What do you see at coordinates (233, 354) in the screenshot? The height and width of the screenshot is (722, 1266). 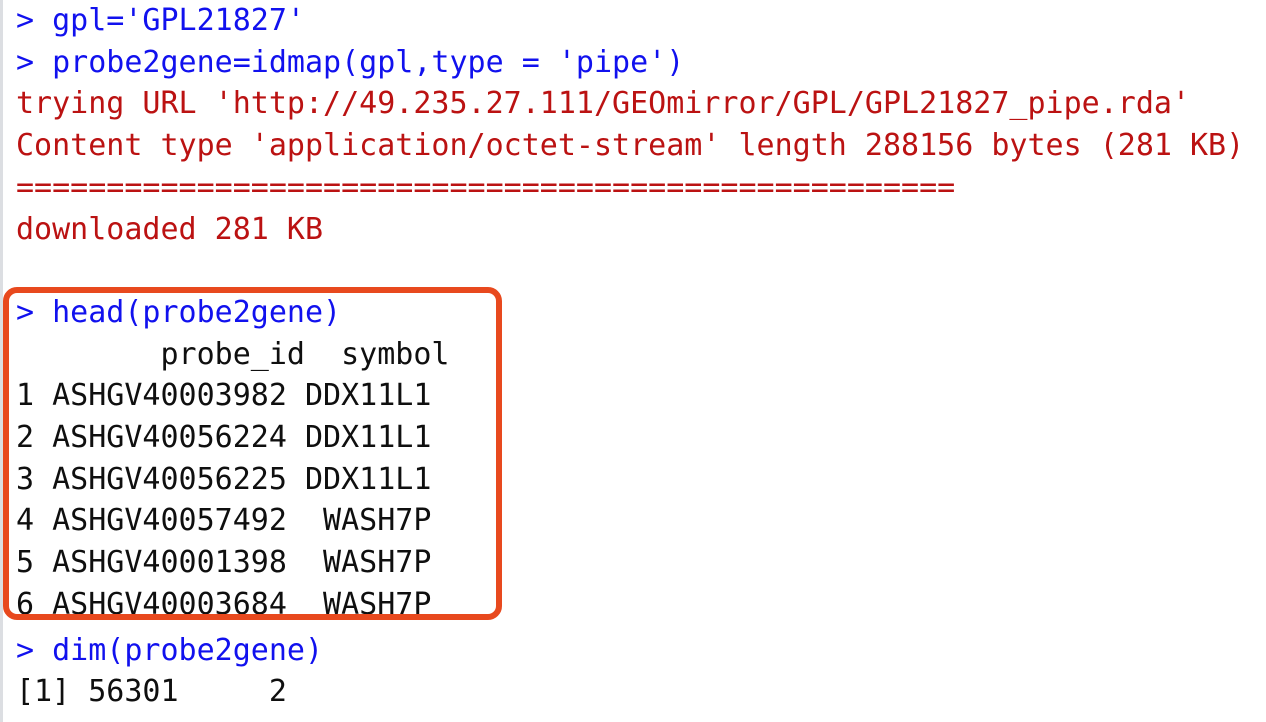 I see `head-table-header: probe_id symbol` at bounding box center [233, 354].